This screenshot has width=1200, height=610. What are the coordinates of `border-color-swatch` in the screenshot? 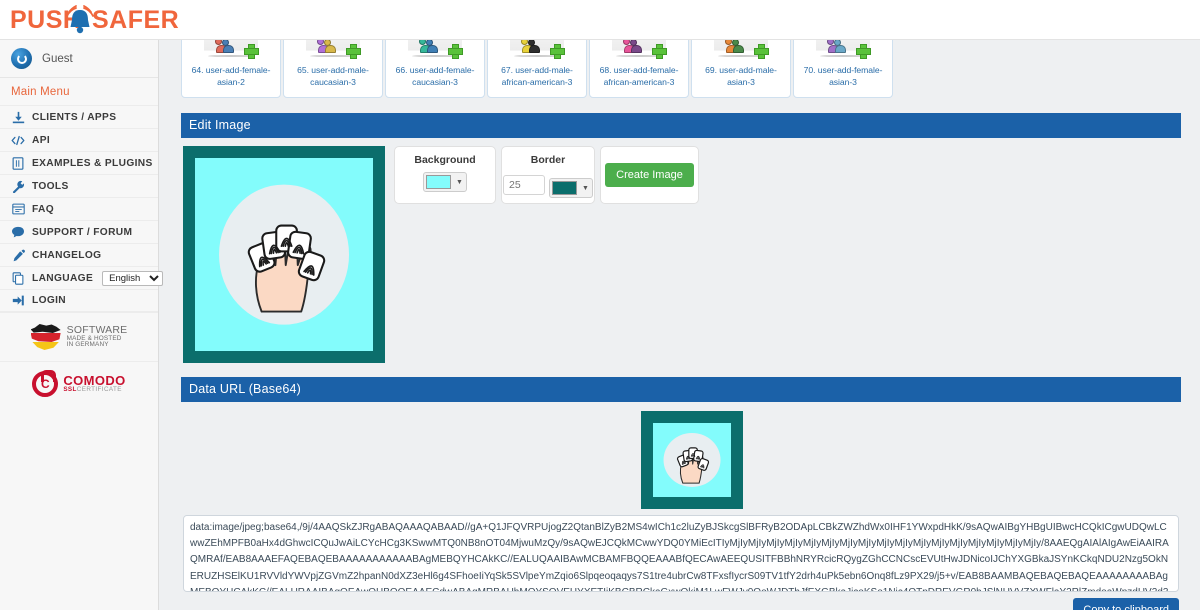 It's located at (564, 188).